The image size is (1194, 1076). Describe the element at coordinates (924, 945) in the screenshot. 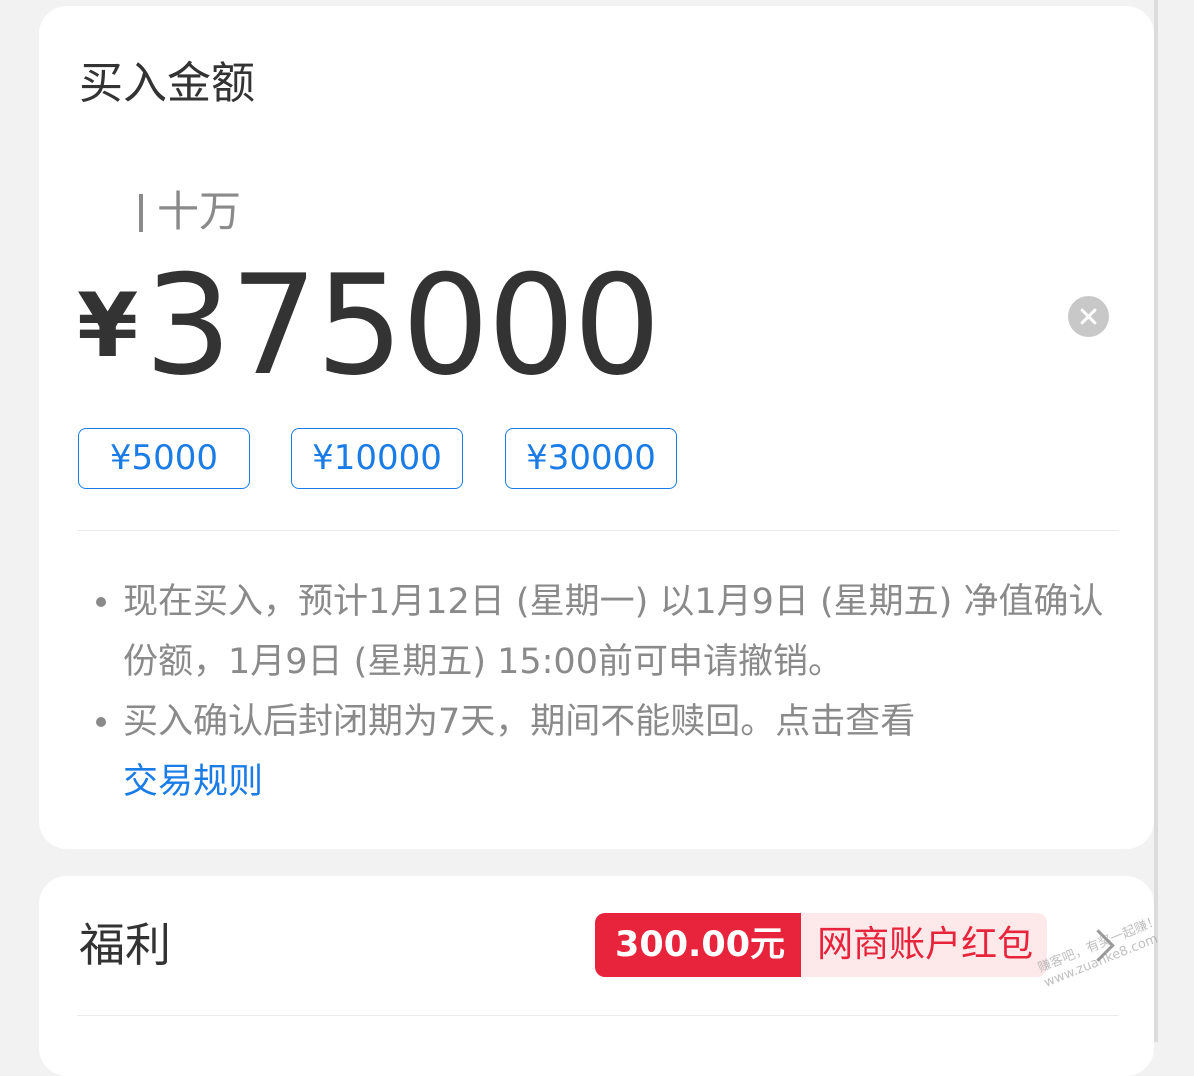

I see `red-packet-label: 网商账户红包` at that location.